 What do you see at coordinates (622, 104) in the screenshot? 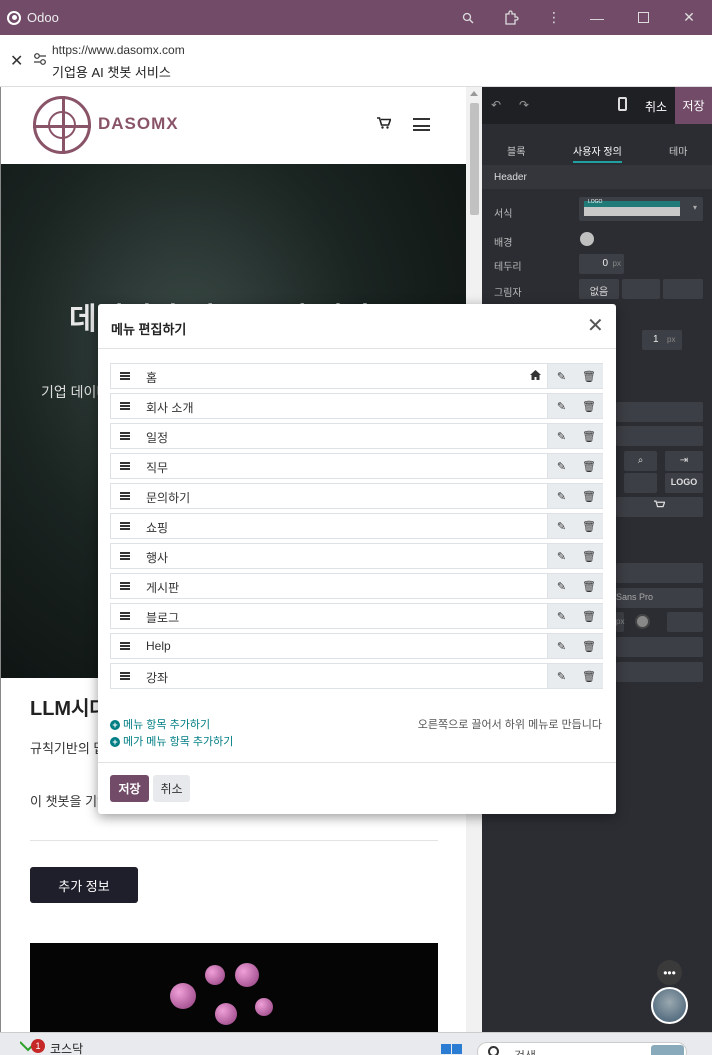
I see `mobile-preview-icon` at bounding box center [622, 104].